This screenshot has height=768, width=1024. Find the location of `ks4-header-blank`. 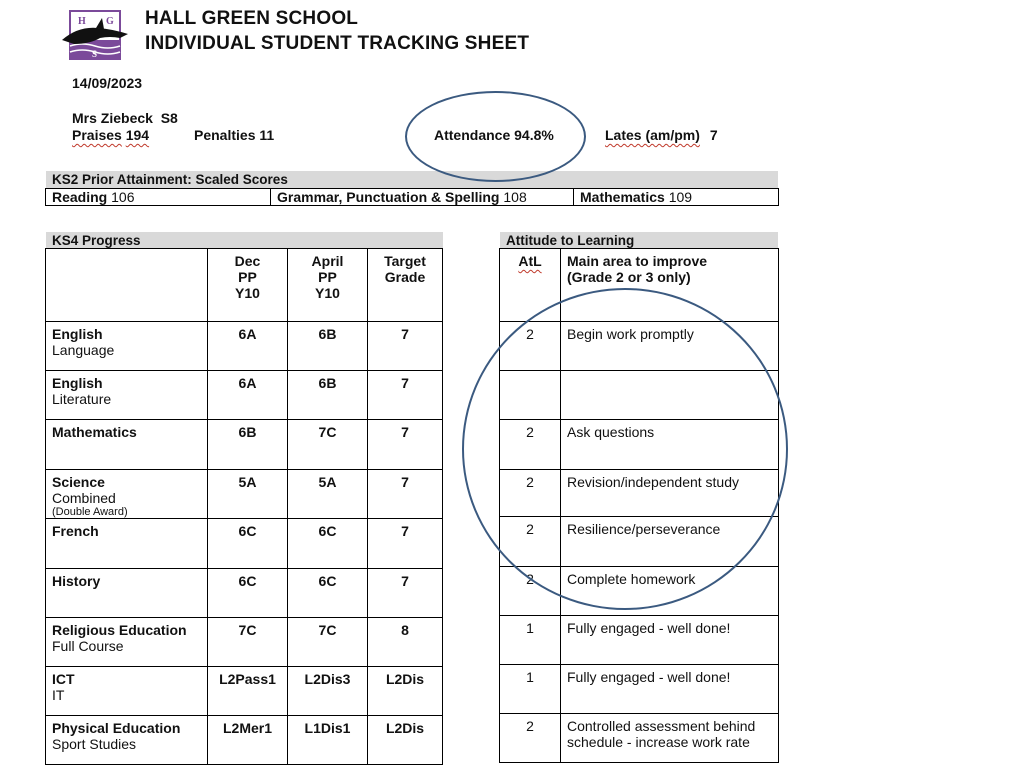

ks4-header-blank is located at coordinates (126, 285).